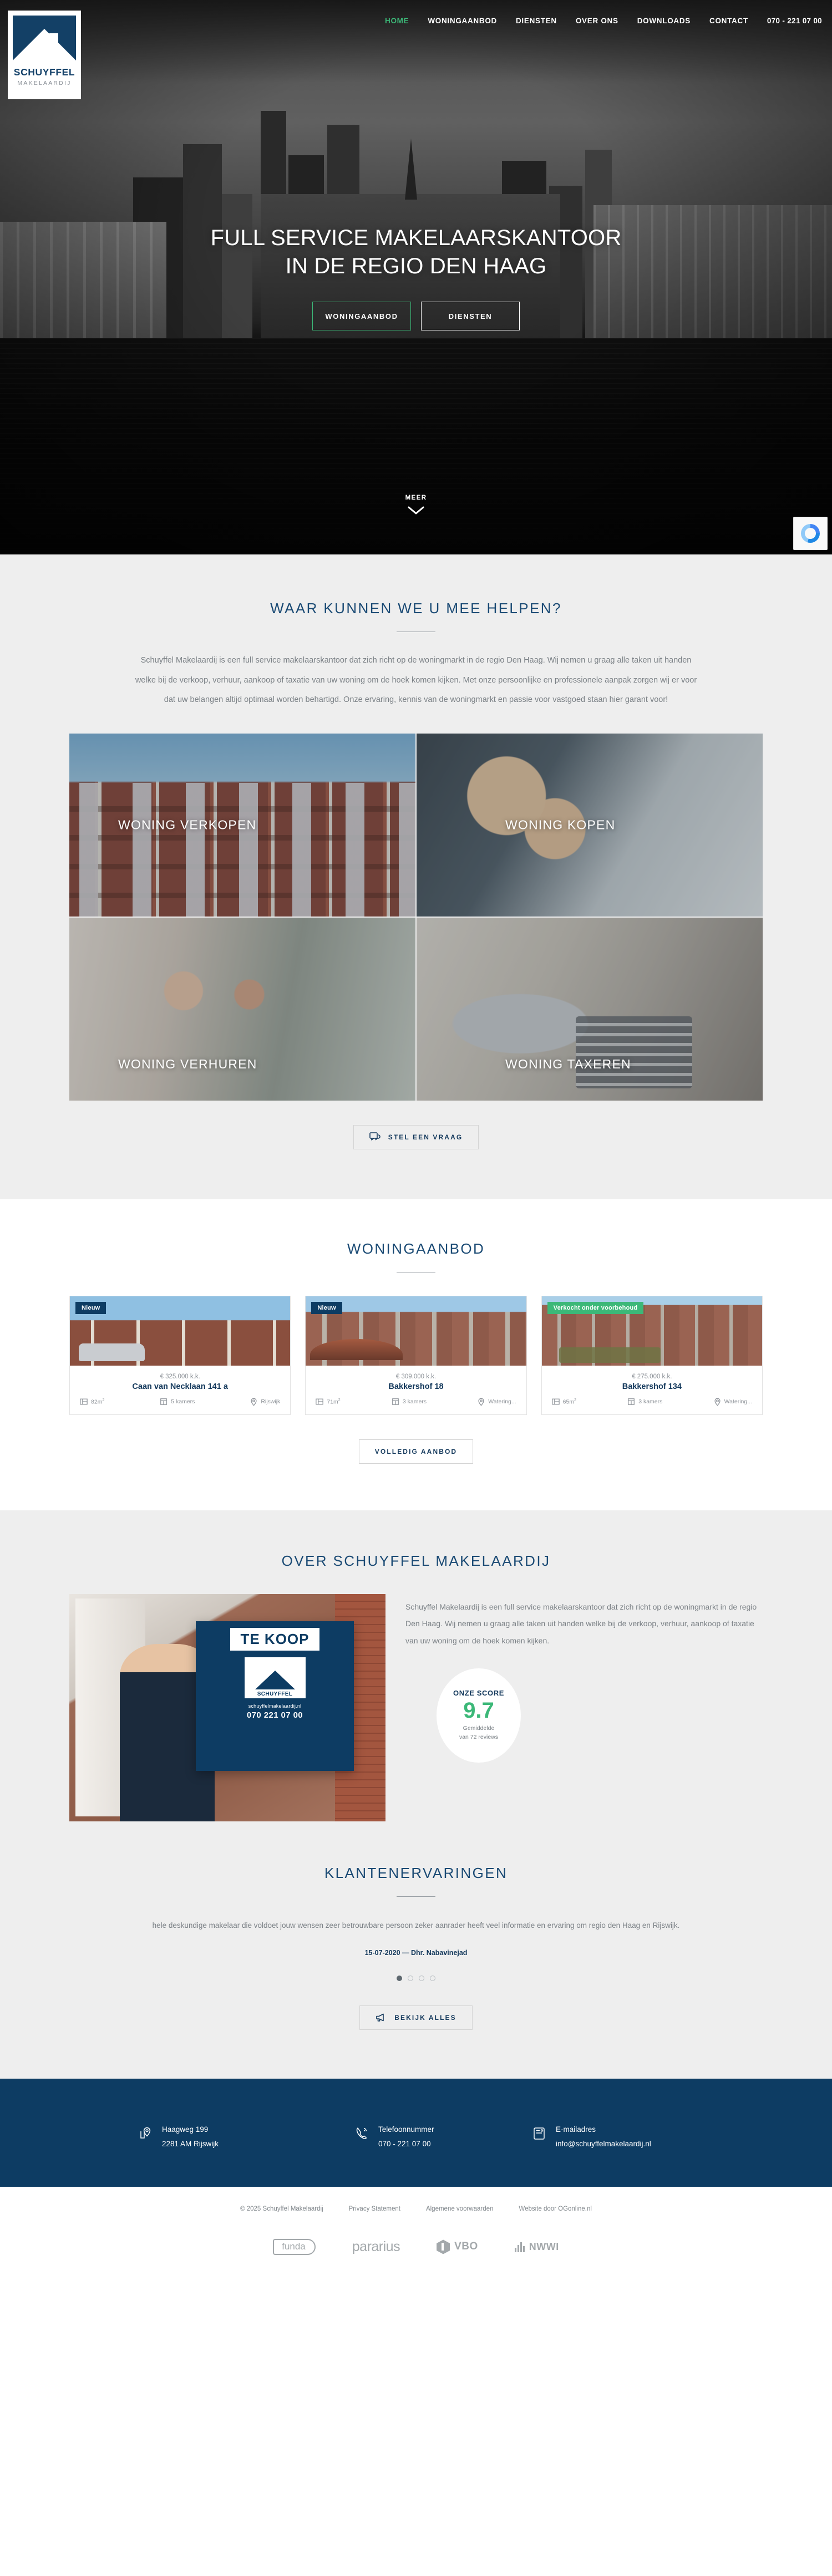 This screenshot has height=2576, width=832. I want to click on scroll-down-indicator: MEER, so click(416, 505).